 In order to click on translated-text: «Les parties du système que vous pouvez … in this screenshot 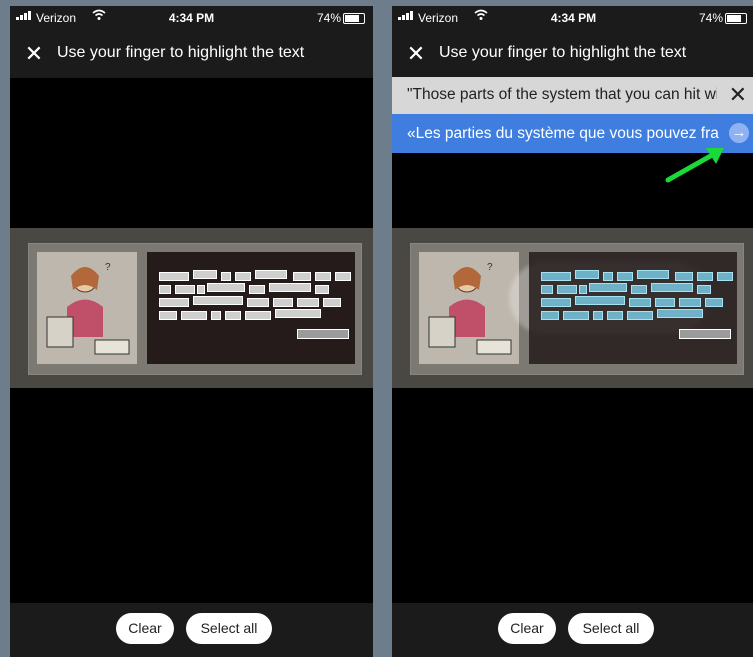, I will do `click(563, 133)`.